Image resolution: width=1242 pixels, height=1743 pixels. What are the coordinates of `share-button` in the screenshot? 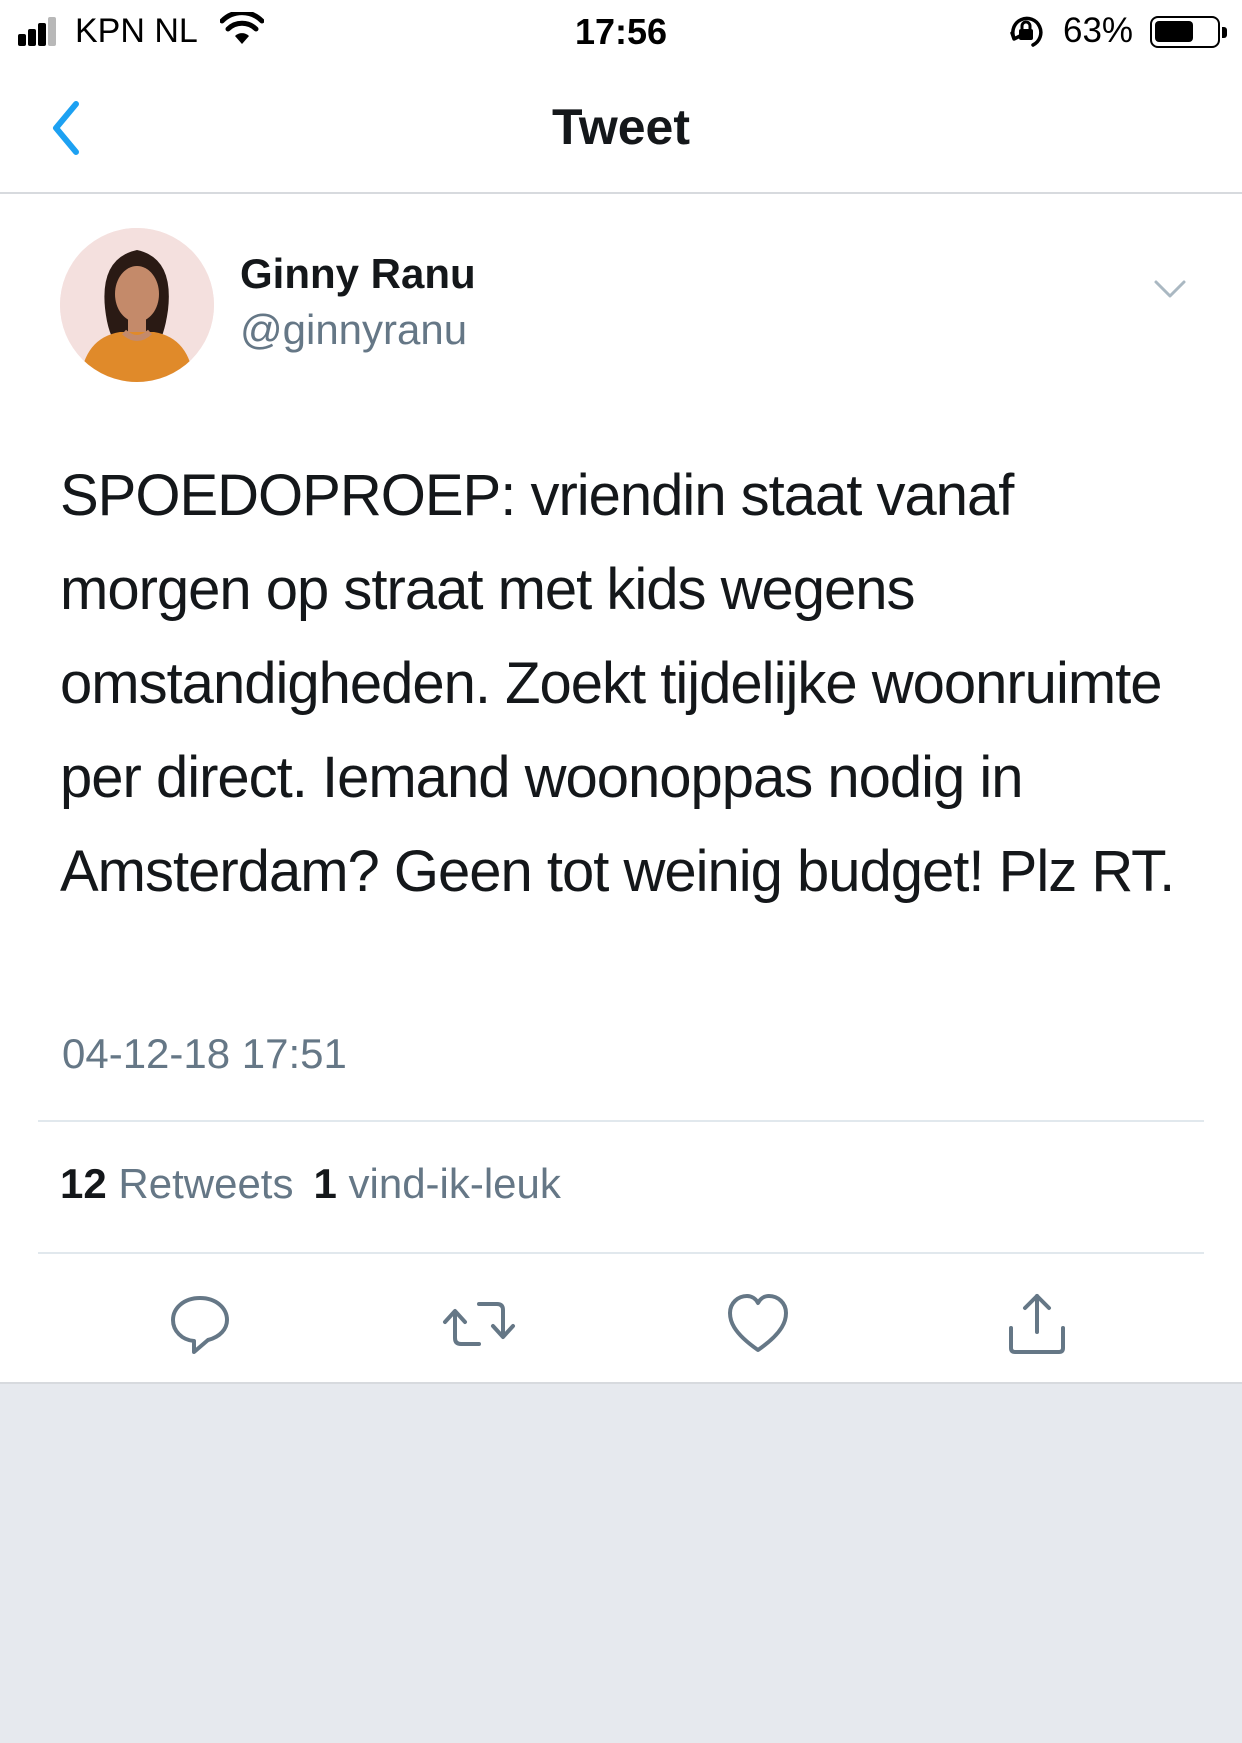 It's located at (1037, 1324).